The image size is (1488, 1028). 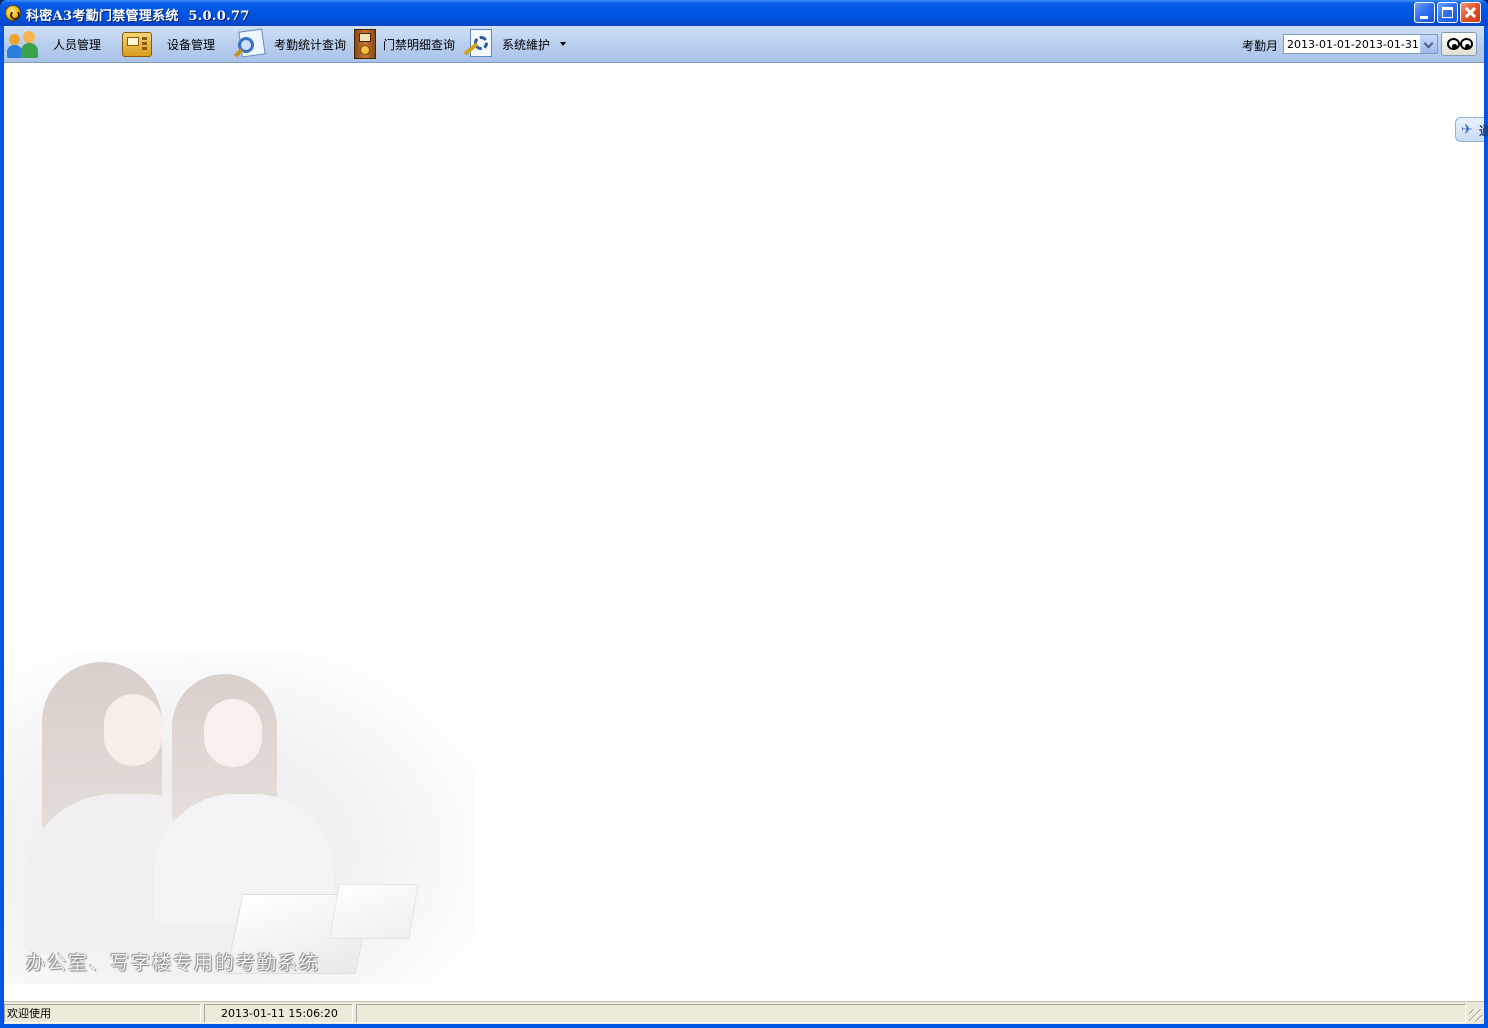 I want to click on app-logo-icon, so click(x=13, y=13).